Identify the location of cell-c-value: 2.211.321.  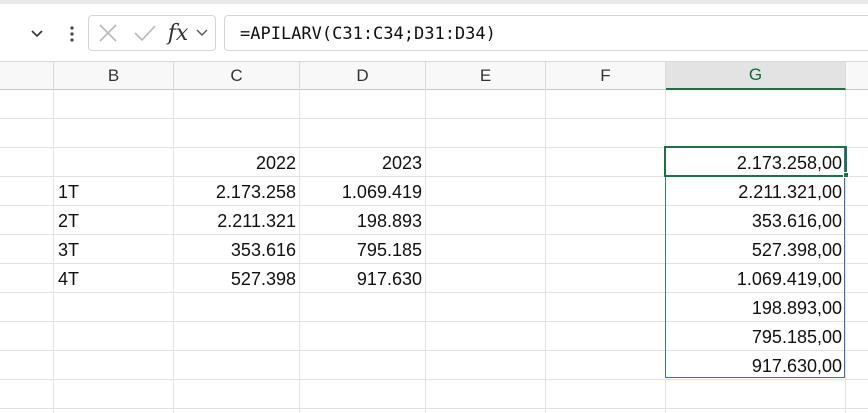
(237, 220).